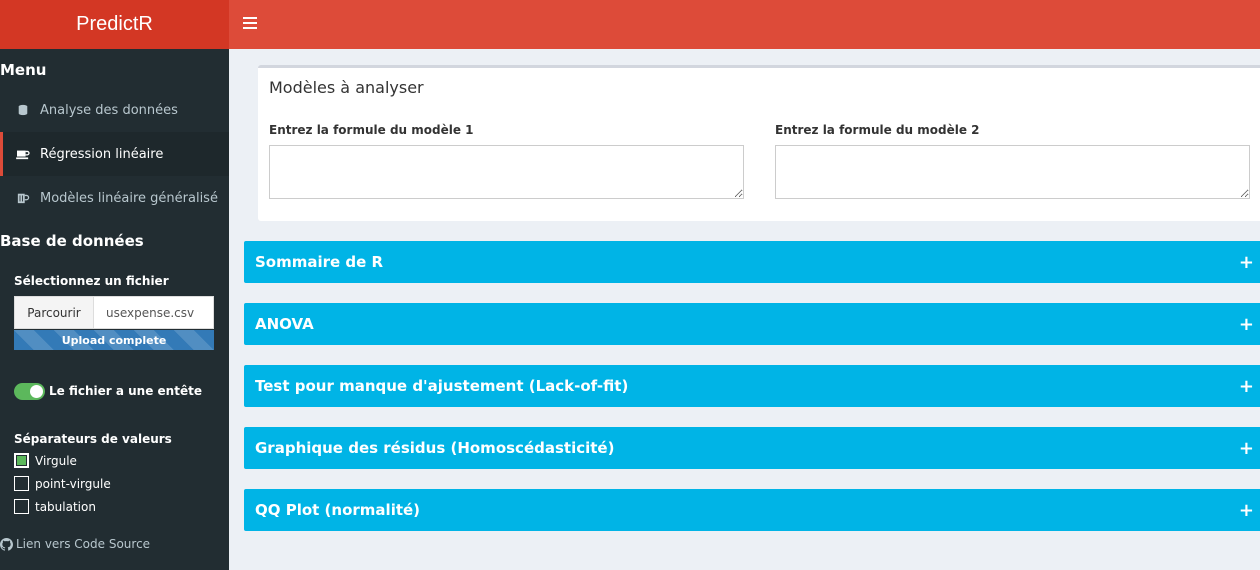  I want to click on models-box-title: Modèles à analyser, so click(346, 87).